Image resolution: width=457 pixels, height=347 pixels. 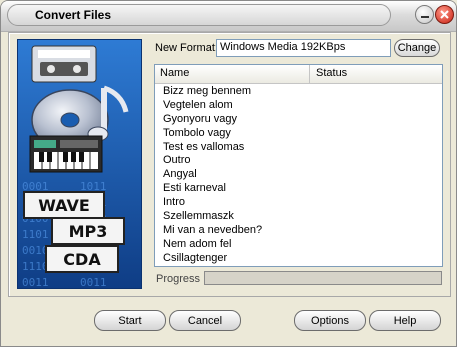 I want to click on list-item: Esti karneval, so click(x=298, y=189).